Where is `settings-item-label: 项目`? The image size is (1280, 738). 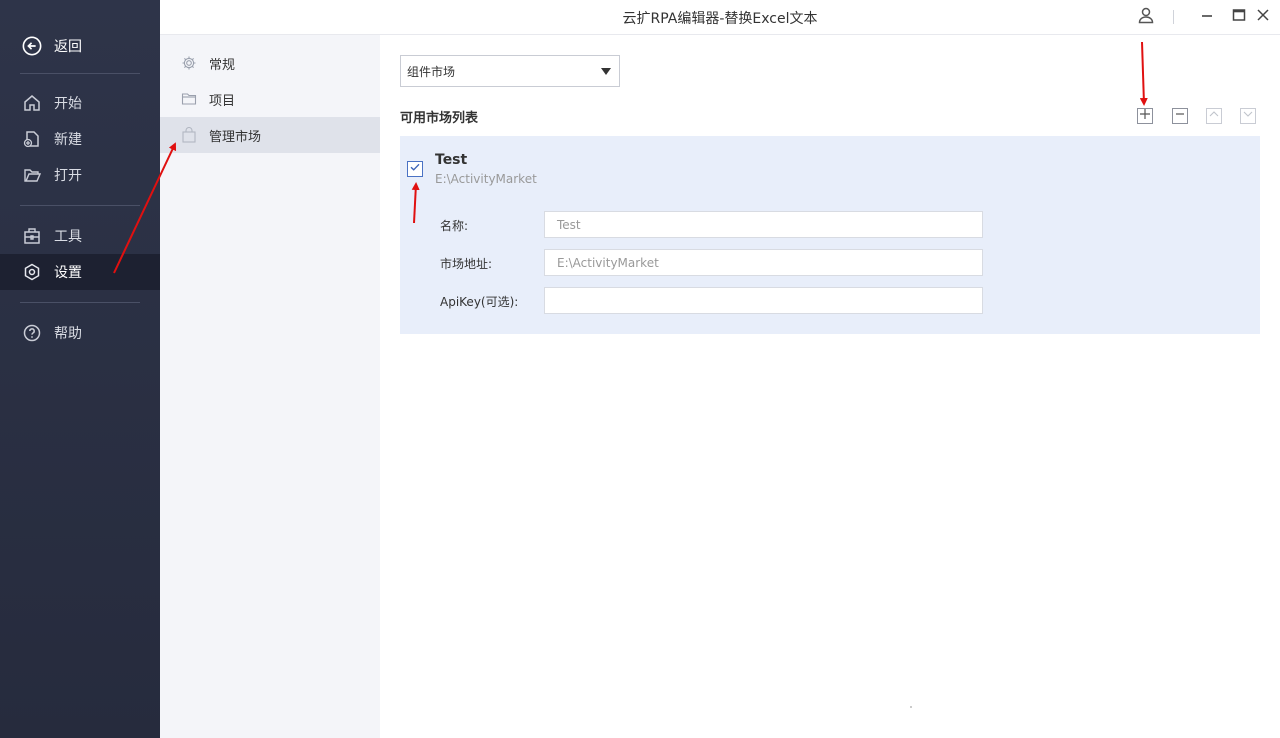 settings-item-label: 项目 is located at coordinates (222, 101).